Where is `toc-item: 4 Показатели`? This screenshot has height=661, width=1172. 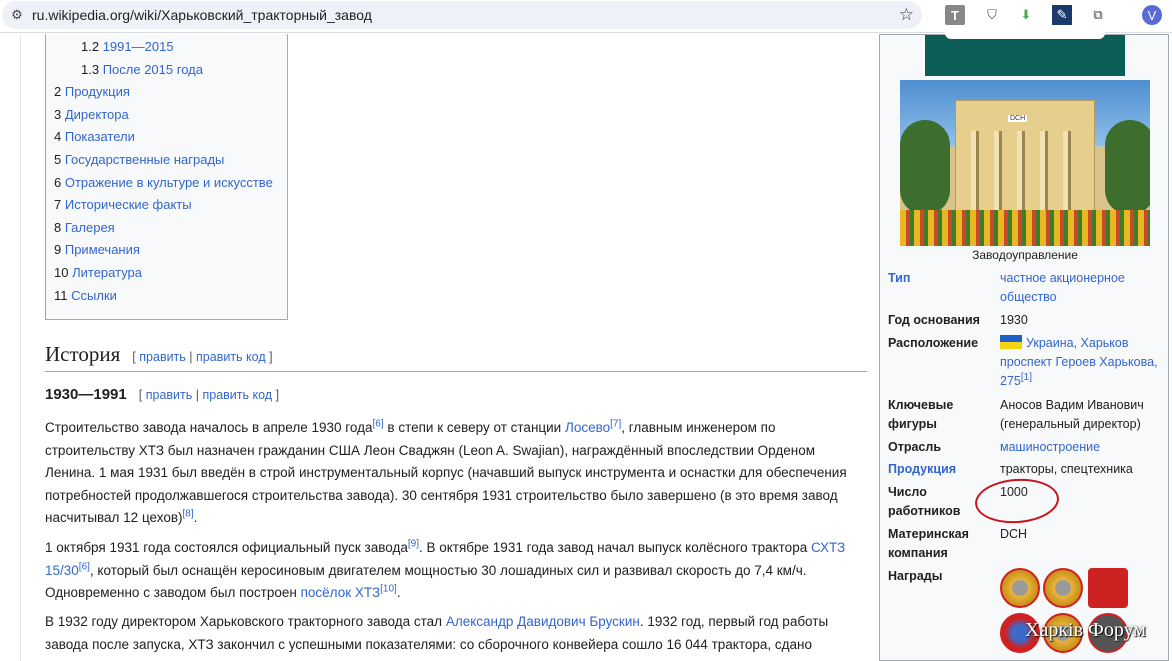
toc-item: 4 Показатели is located at coordinates (94, 136).